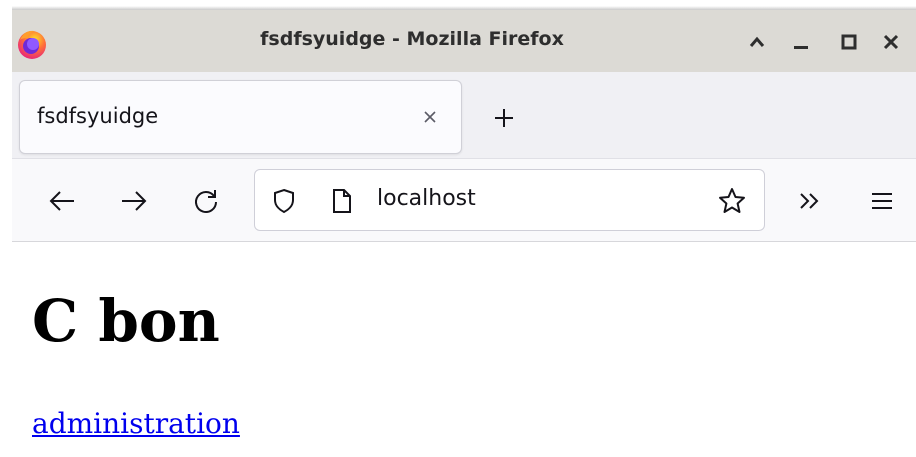 This screenshot has width=916, height=457. Describe the element at coordinates (426, 198) in the screenshot. I see `url-text: localhost` at that location.